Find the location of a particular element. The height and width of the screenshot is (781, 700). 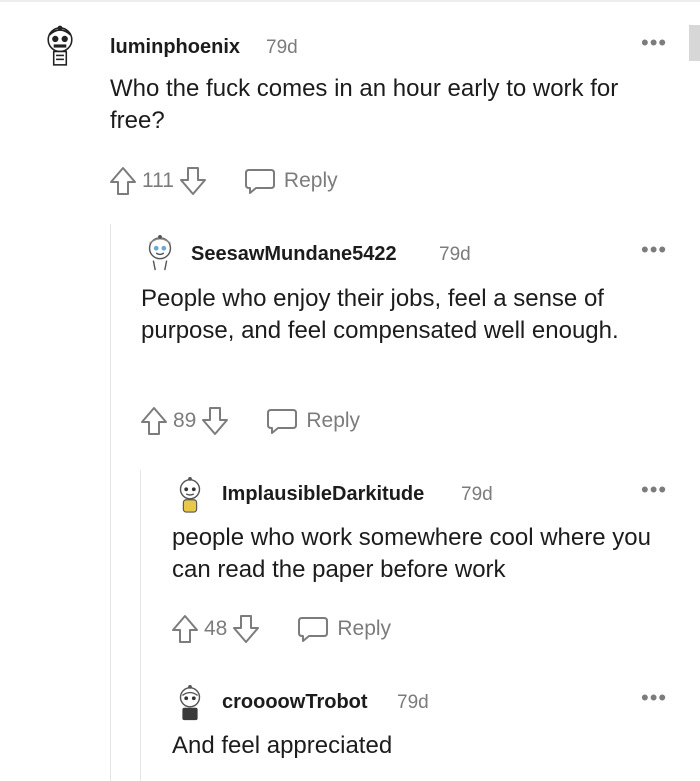

vote-score: 48 is located at coordinates (216, 628).